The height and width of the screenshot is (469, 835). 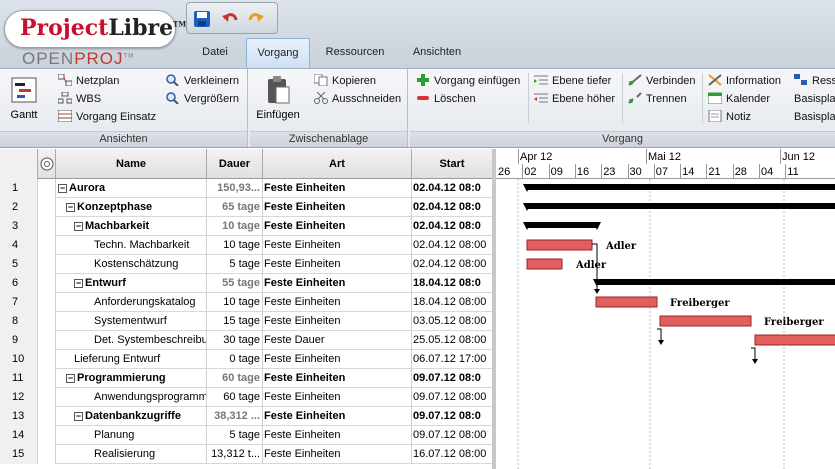 What do you see at coordinates (814, 81) in the screenshot?
I see `resources-button: Ress` at bounding box center [814, 81].